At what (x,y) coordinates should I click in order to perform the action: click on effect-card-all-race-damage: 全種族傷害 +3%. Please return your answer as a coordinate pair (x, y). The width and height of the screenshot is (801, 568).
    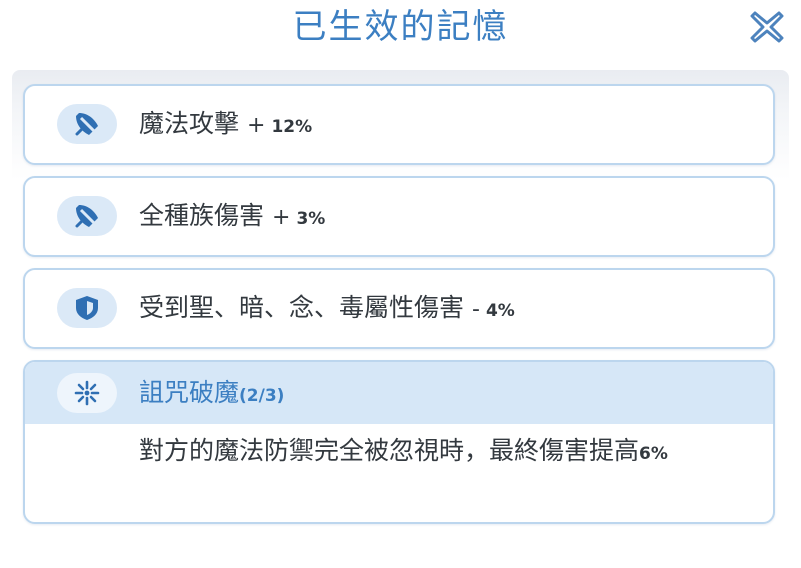
    Looking at the image, I should click on (399, 216).